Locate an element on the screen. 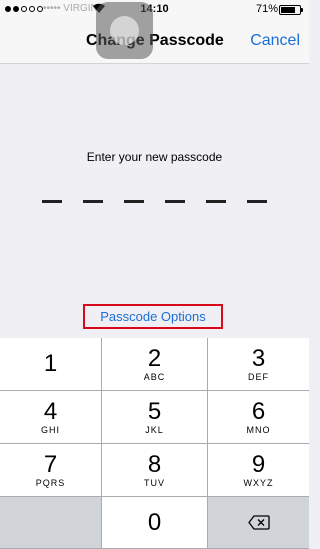 The height and width of the screenshot is (549, 320). key-letters: WXYZ is located at coordinates (258, 483).